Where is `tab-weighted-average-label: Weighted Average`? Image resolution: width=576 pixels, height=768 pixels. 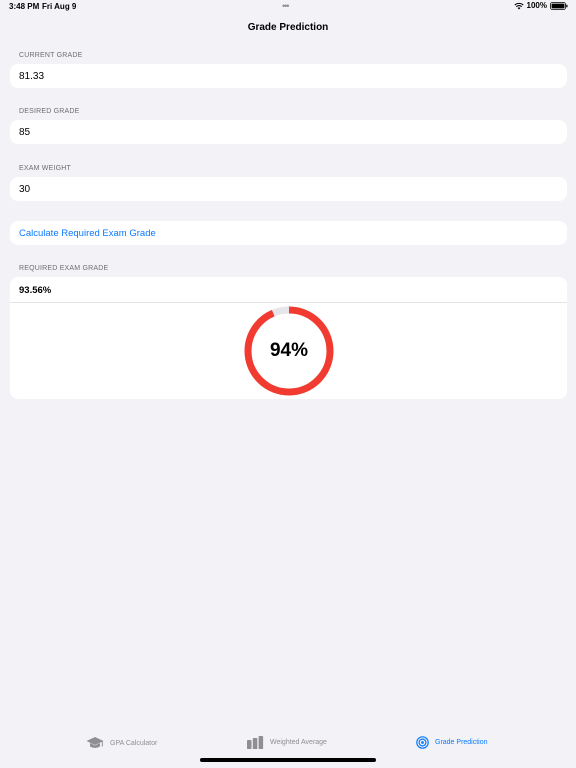
tab-weighted-average-label: Weighted Average is located at coordinates (298, 742).